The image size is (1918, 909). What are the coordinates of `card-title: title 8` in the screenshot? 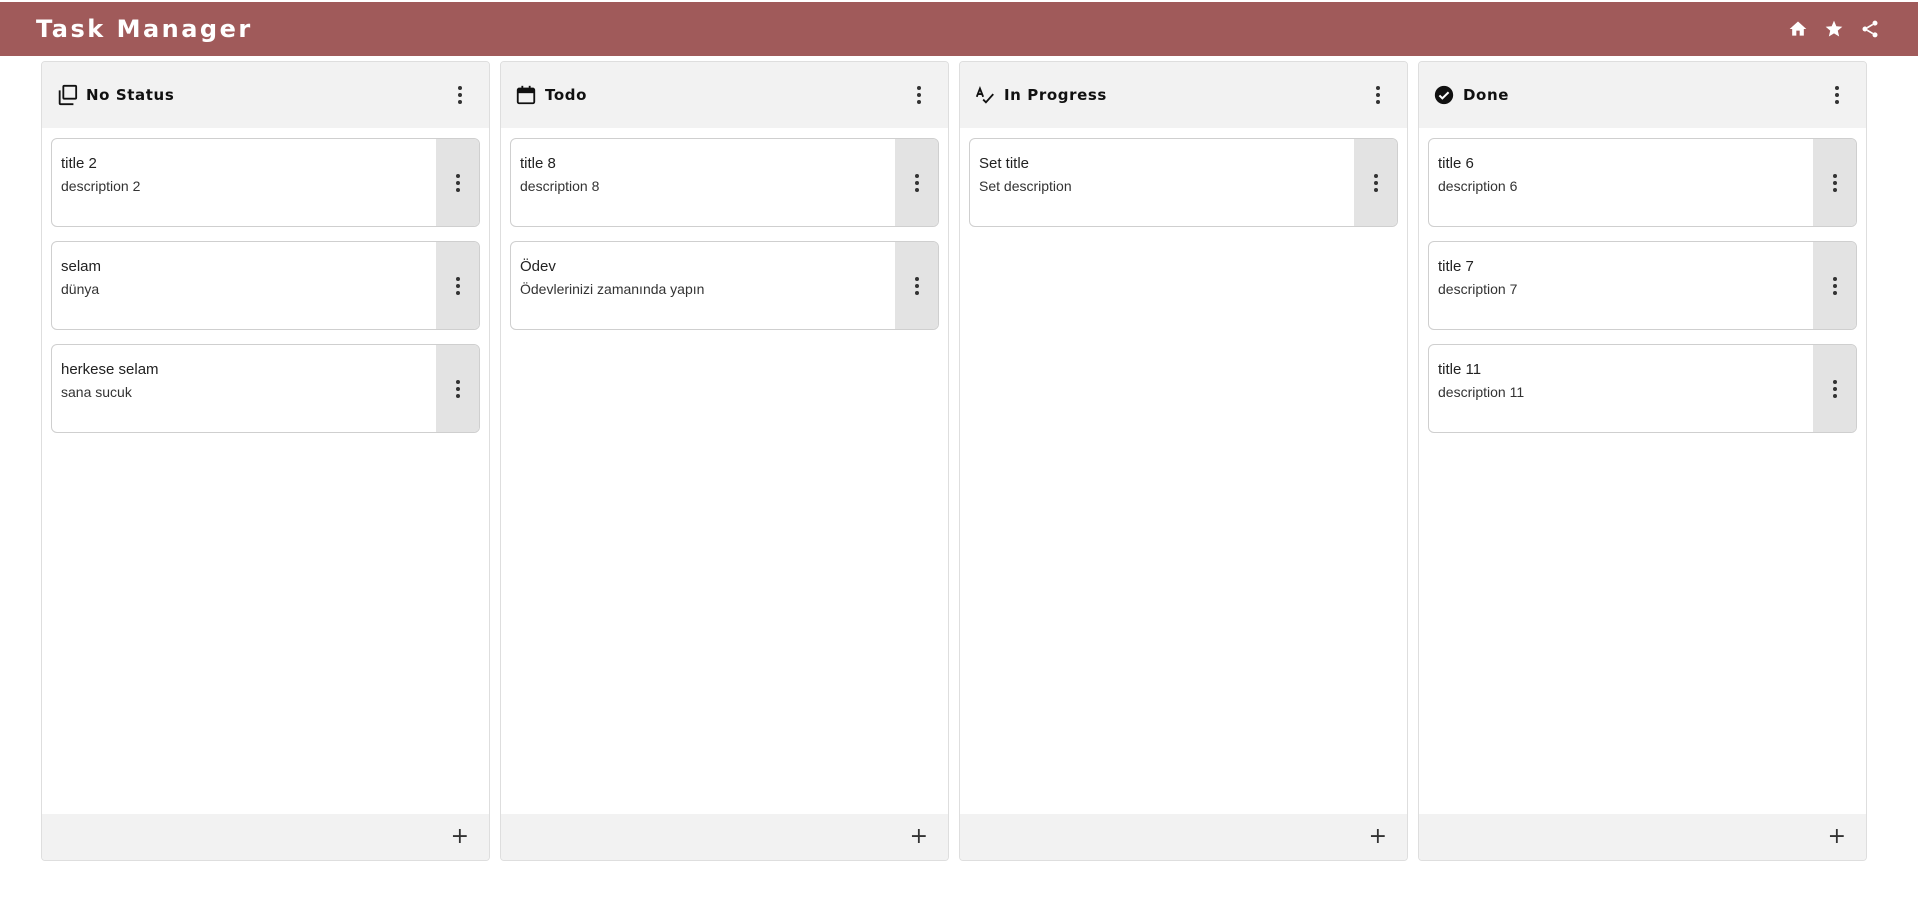 It's located at (538, 163).